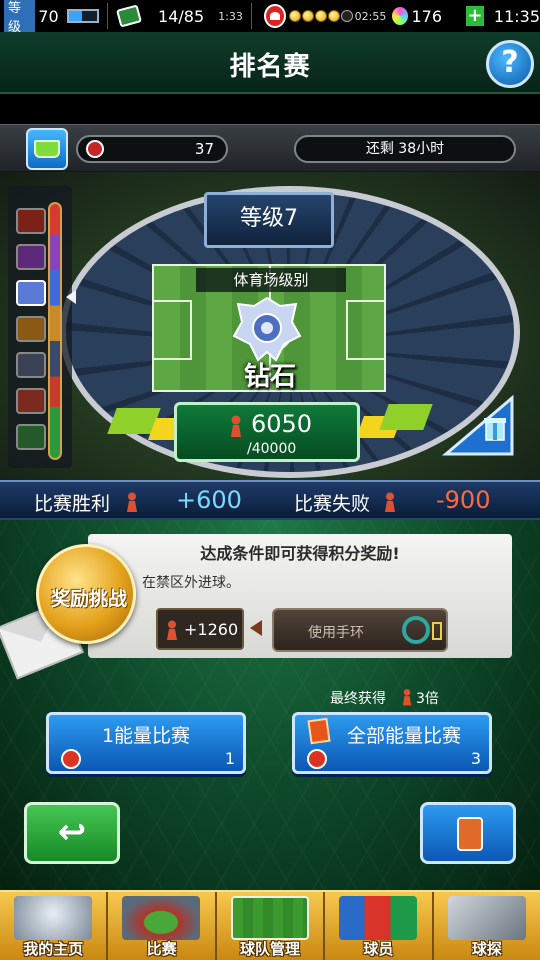 The image size is (540, 960). Describe the element at coordinates (516, 16) in the screenshot. I see `clock: 11:35` at that location.